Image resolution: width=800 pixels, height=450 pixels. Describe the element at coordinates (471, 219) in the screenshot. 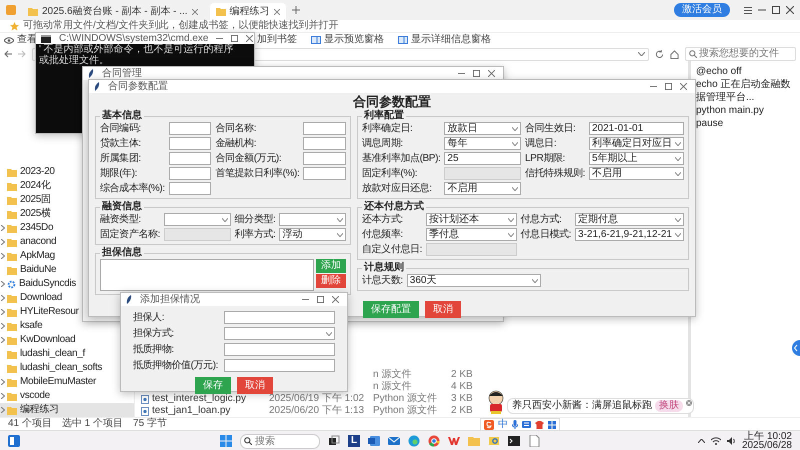

I see `dropdown-field: 按计划还本` at that location.